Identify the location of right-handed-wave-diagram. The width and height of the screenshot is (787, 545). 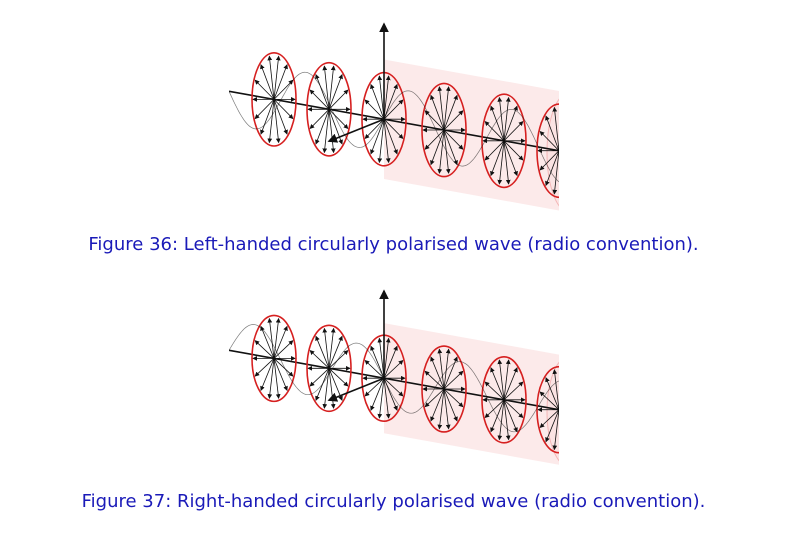
(393, 377).